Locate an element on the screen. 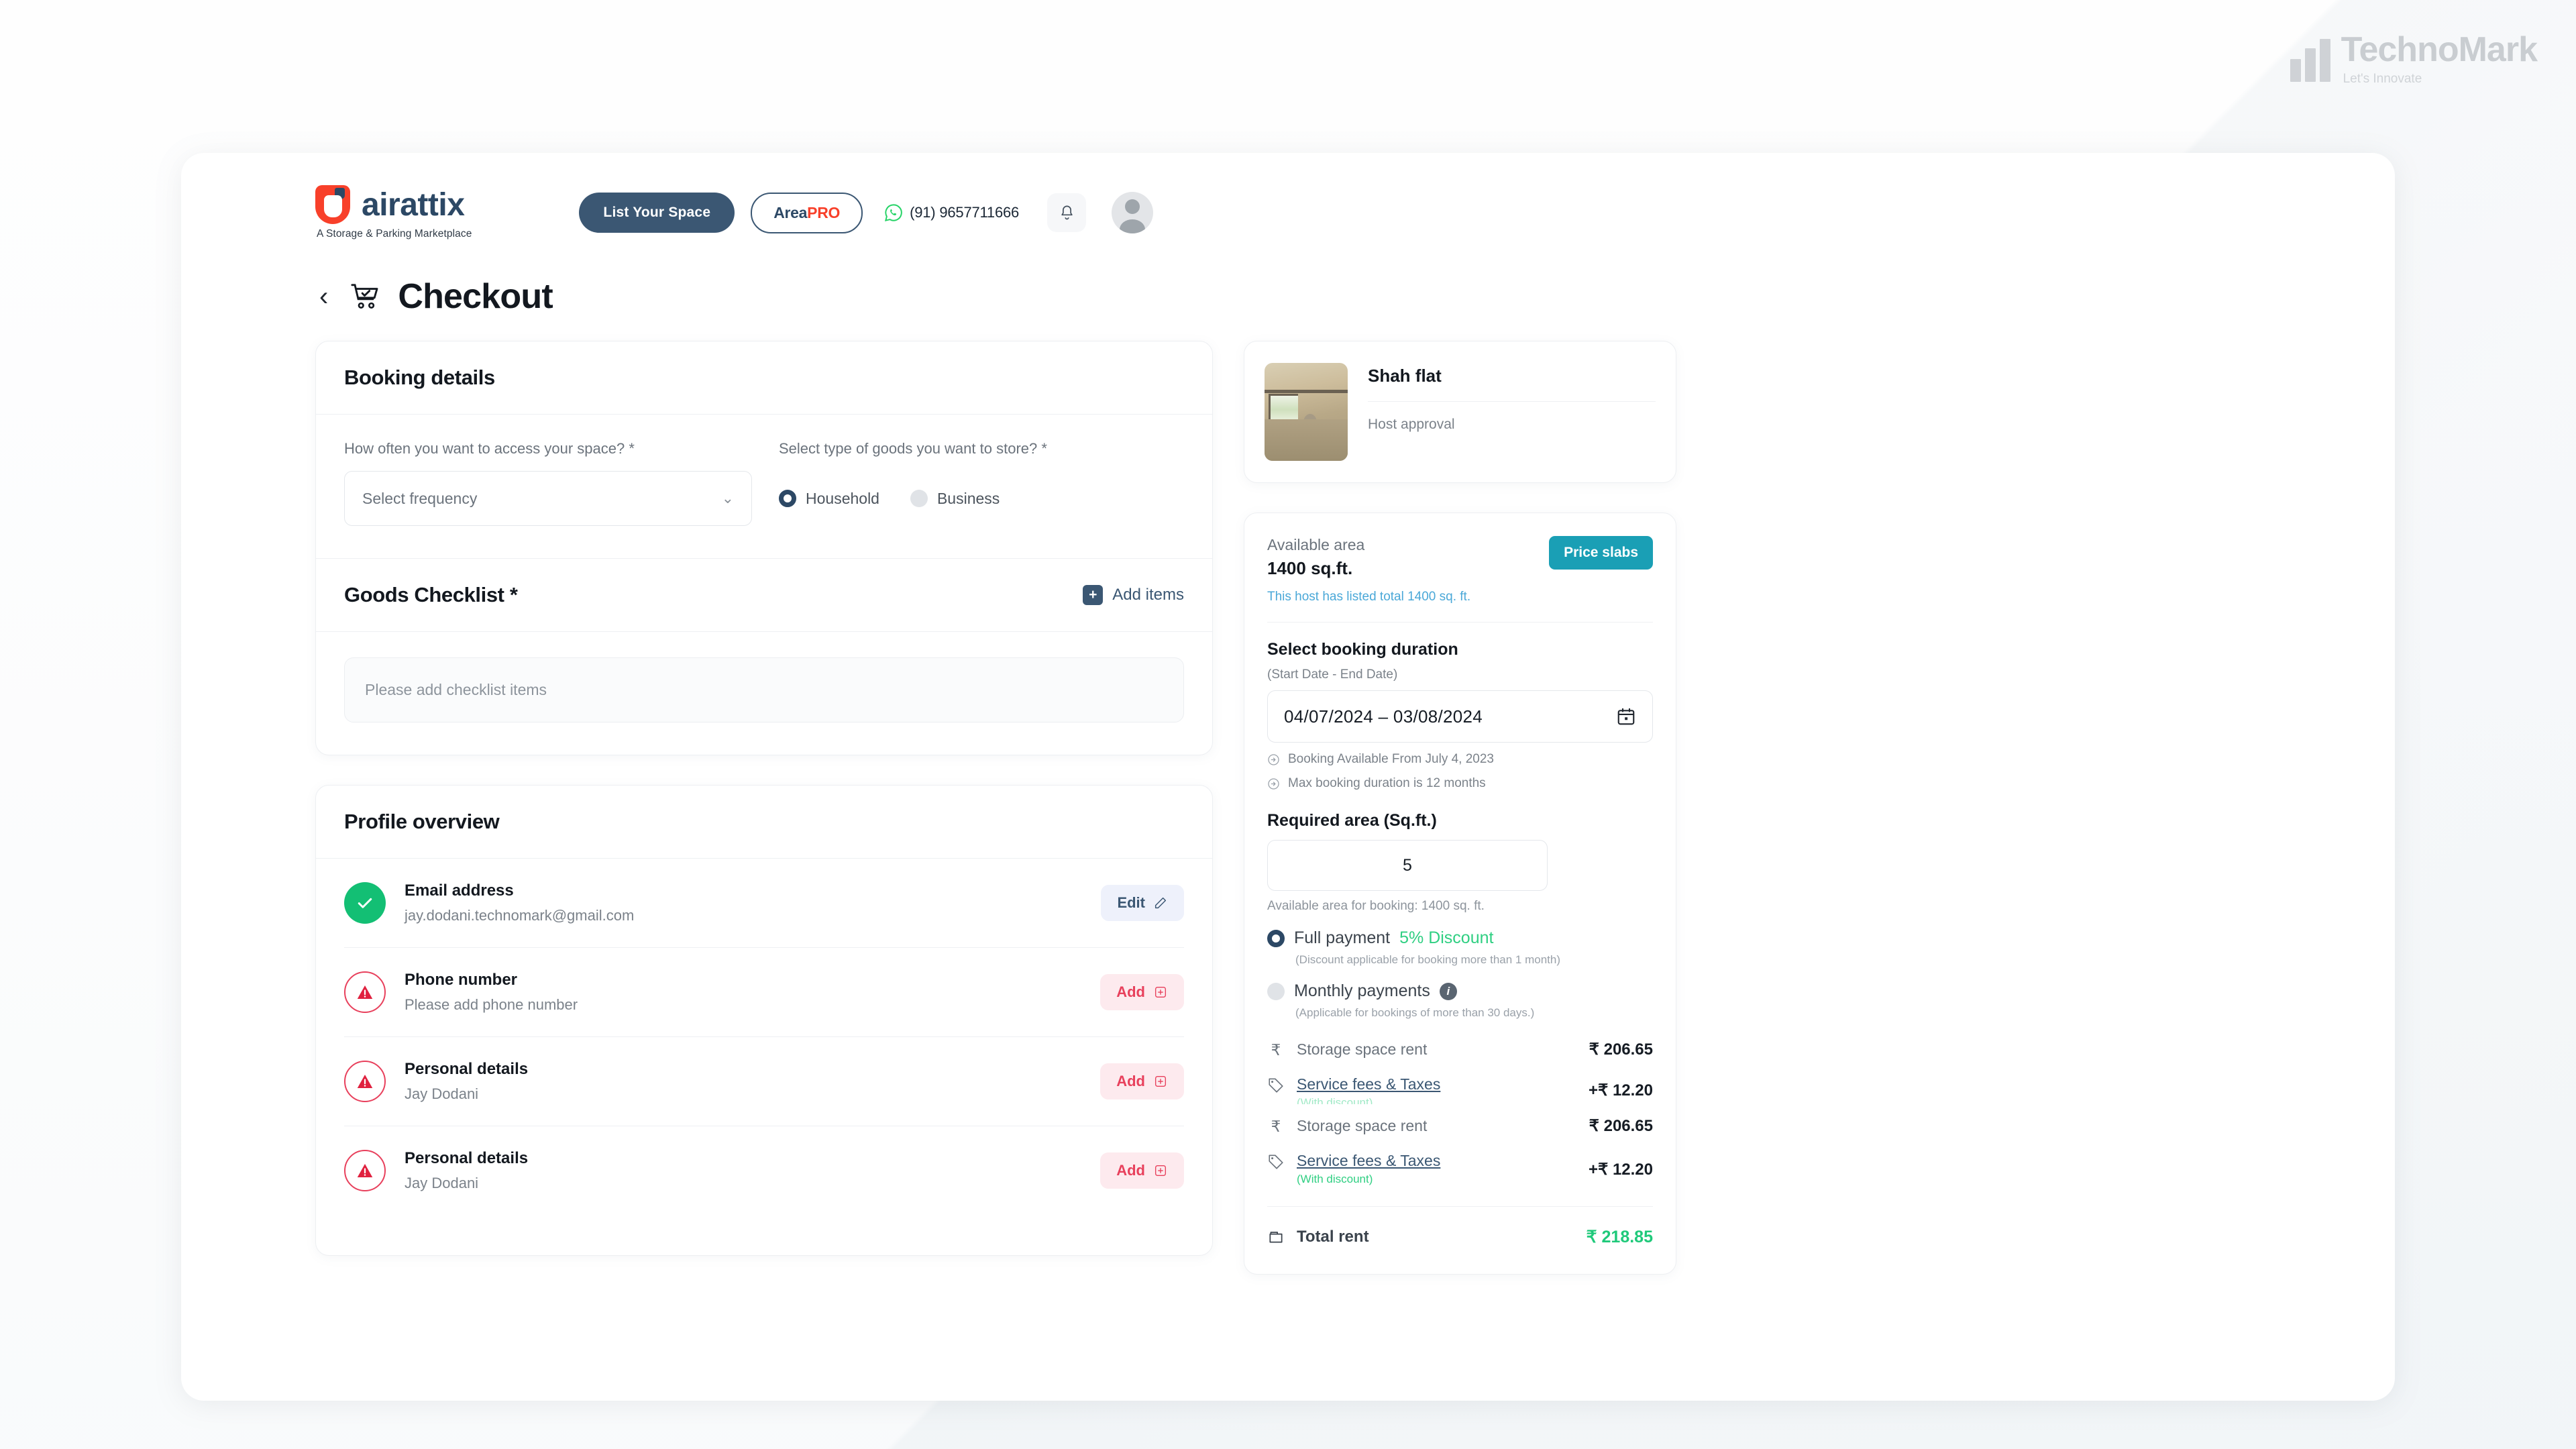  profile-row-title: Personal details is located at coordinates (467, 1069).